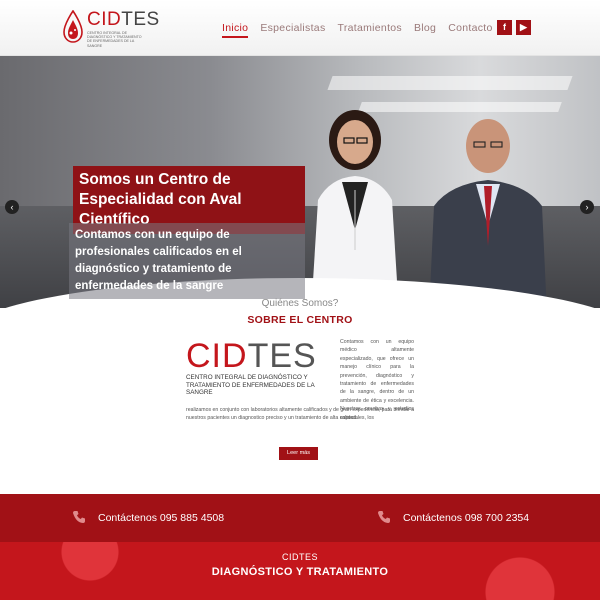  What do you see at coordinates (425, 30) in the screenshot?
I see `nav-item-blog: Blog` at bounding box center [425, 30].